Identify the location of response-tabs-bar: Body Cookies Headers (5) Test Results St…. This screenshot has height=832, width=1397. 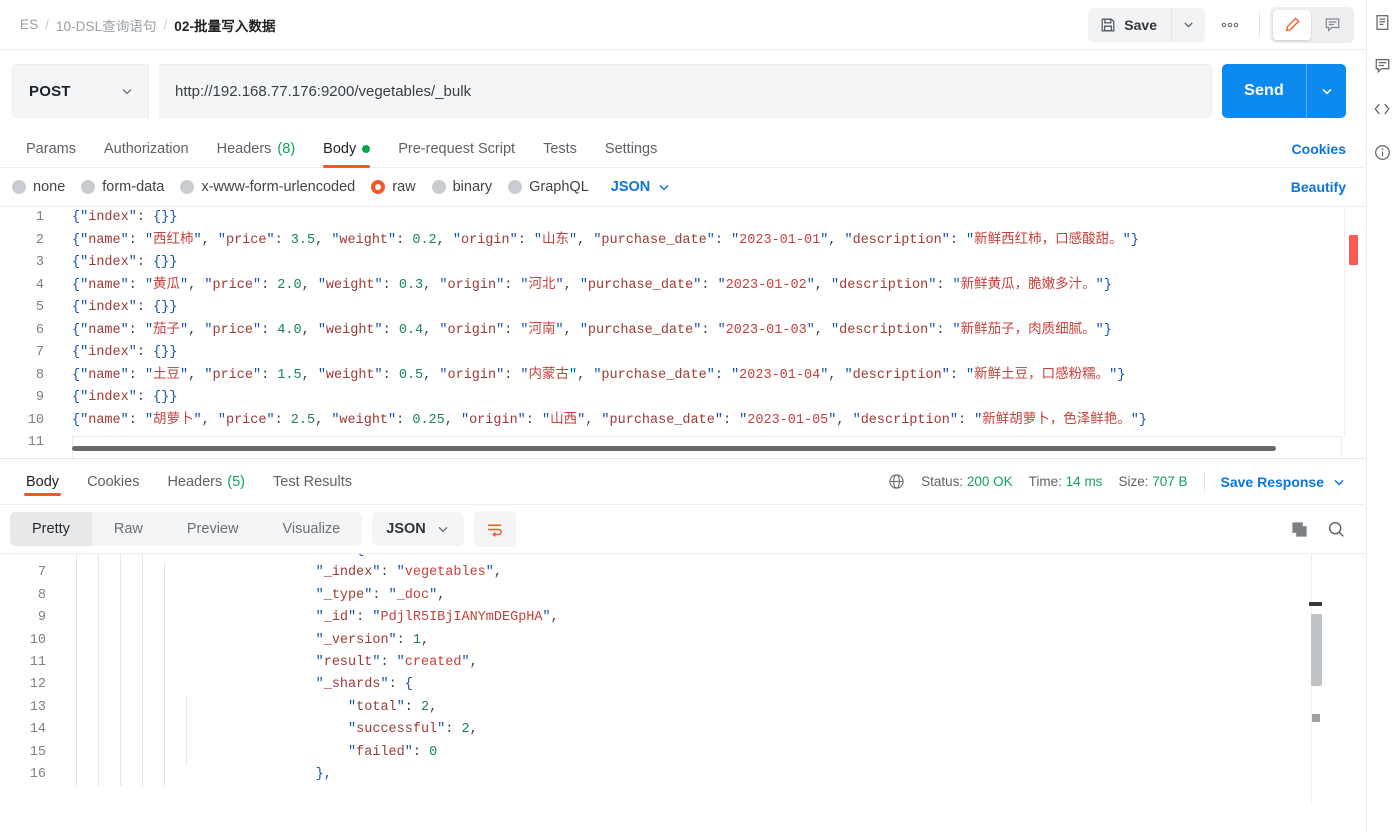
(683, 482).